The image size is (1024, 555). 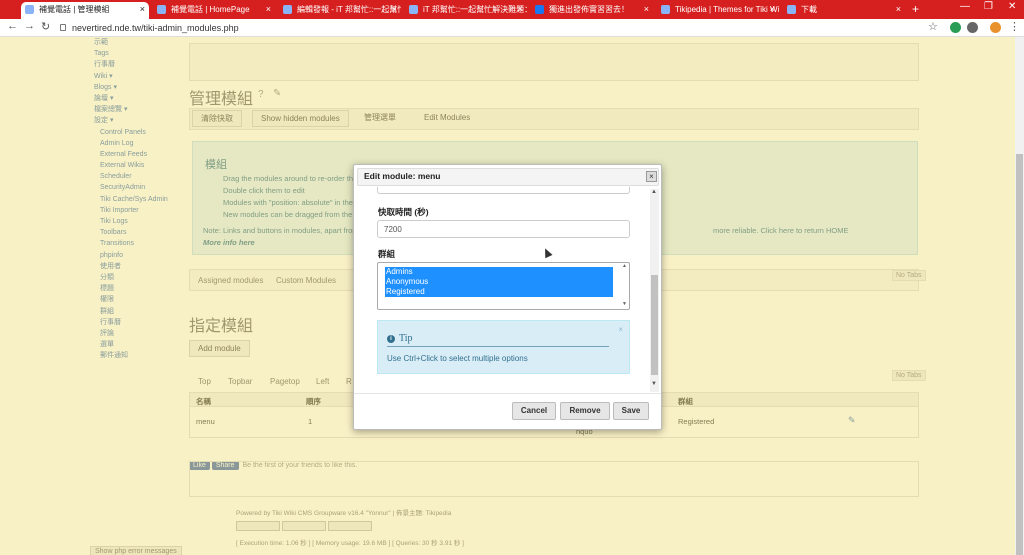 I want to click on address-bar: nevertired.nde.tw/tiki-admin_modules.php, so click(x=488, y=28).